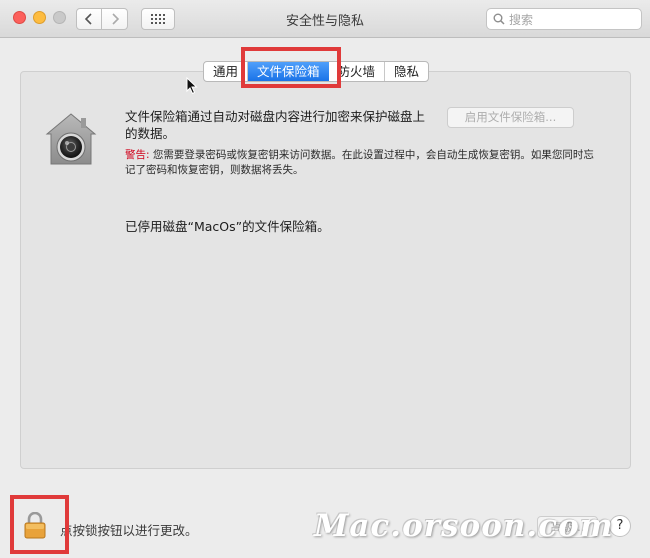  I want to click on watermark-text: Mac.orsoon.com, so click(464, 526).